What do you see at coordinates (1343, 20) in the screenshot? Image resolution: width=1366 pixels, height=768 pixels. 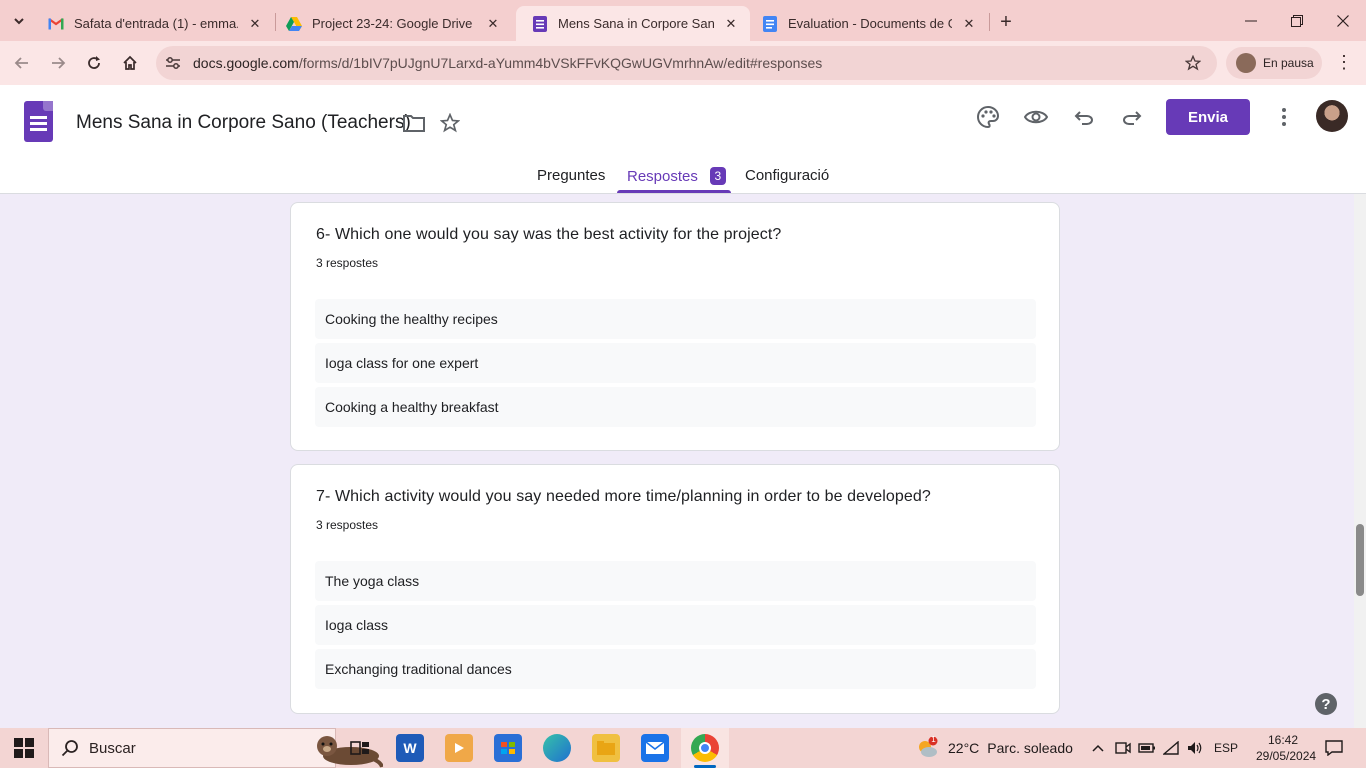 I see `close-window-icon` at bounding box center [1343, 20].